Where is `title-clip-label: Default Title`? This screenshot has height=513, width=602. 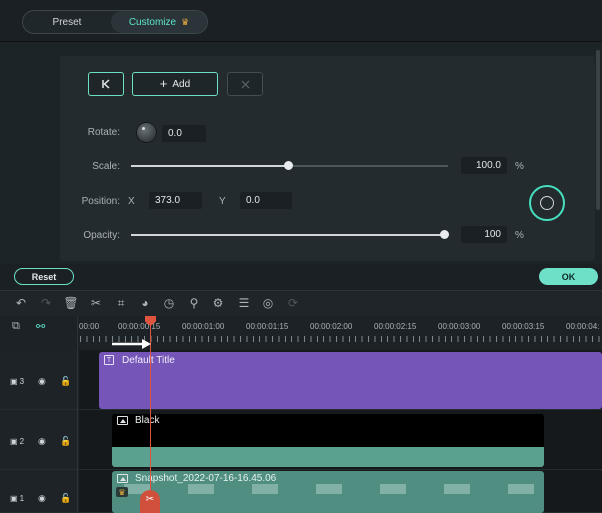 title-clip-label: Default Title is located at coordinates (148, 360).